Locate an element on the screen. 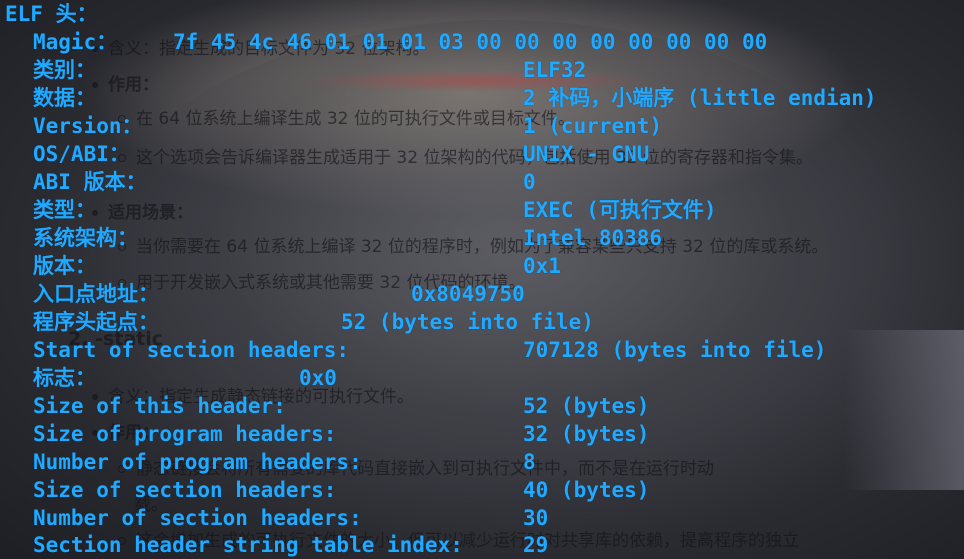 The height and width of the screenshot is (559, 964). elf-row-type: 类型： EXEC (可执行文件) is located at coordinates (375, 210).